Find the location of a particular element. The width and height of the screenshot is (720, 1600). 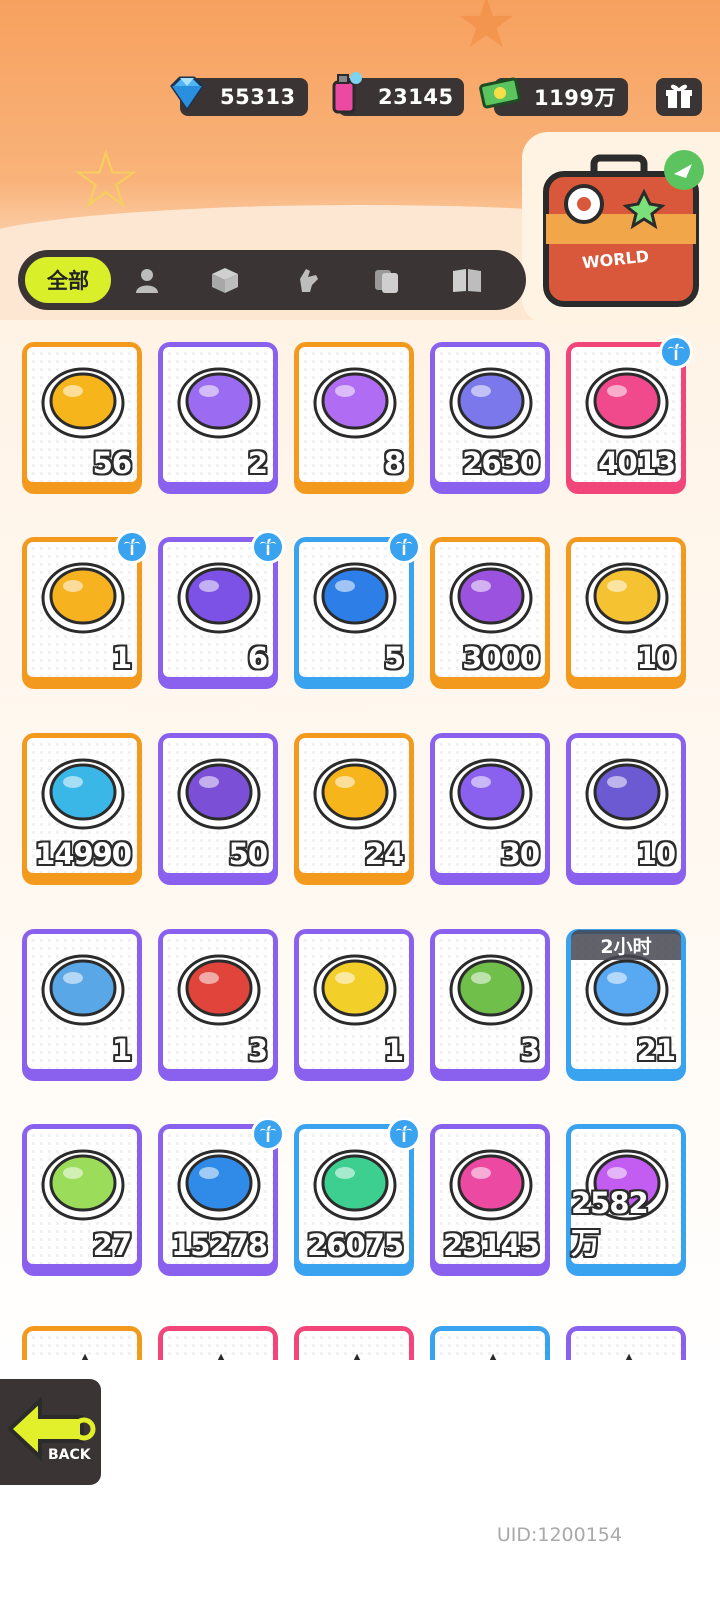

rainbow-shard-icon is located at coordinates (355, 403).